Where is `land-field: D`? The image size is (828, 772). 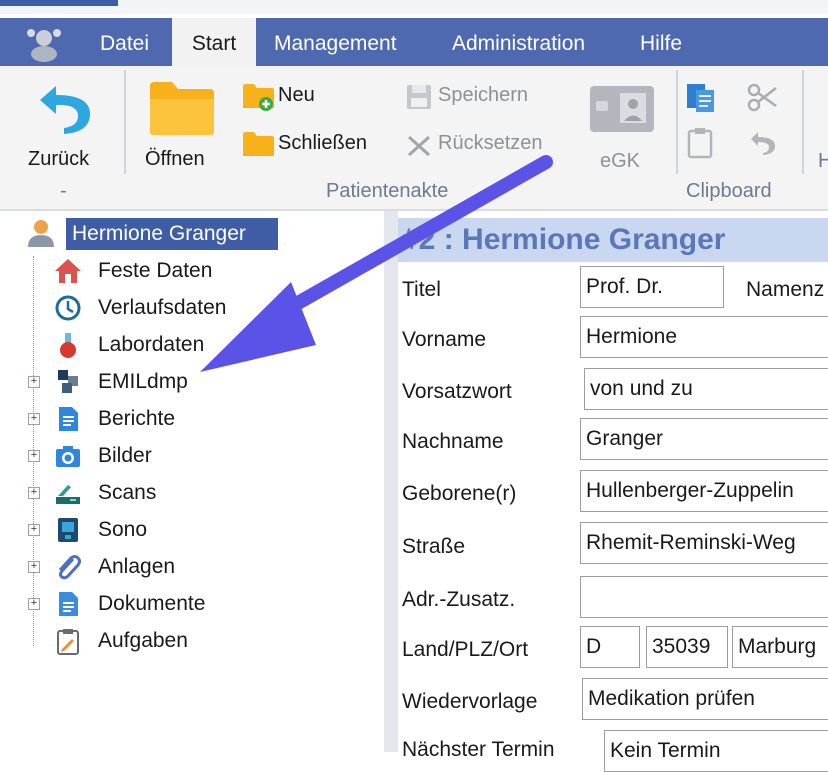
land-field: D is located at coordinates (610, 647).